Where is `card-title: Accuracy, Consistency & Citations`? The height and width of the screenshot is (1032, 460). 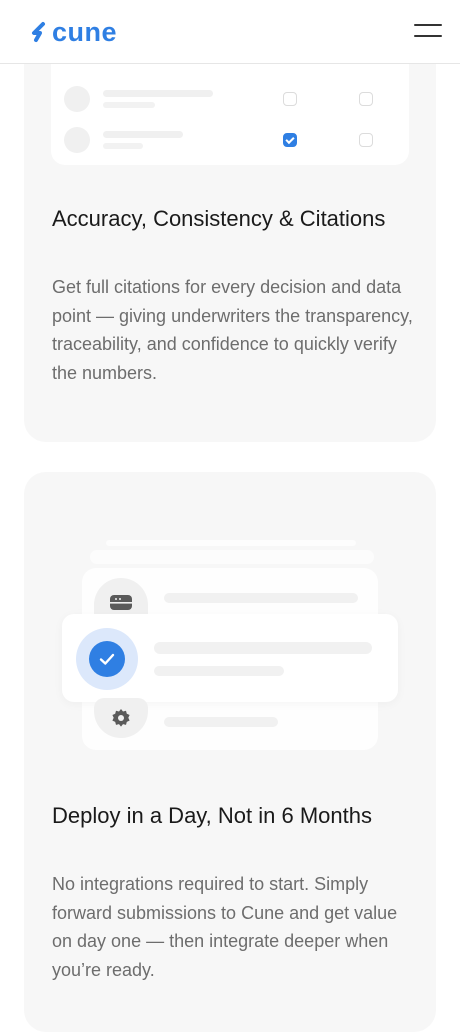 card-title: Accuracy, Consistency & Citations is located at coordinates (219, 218).